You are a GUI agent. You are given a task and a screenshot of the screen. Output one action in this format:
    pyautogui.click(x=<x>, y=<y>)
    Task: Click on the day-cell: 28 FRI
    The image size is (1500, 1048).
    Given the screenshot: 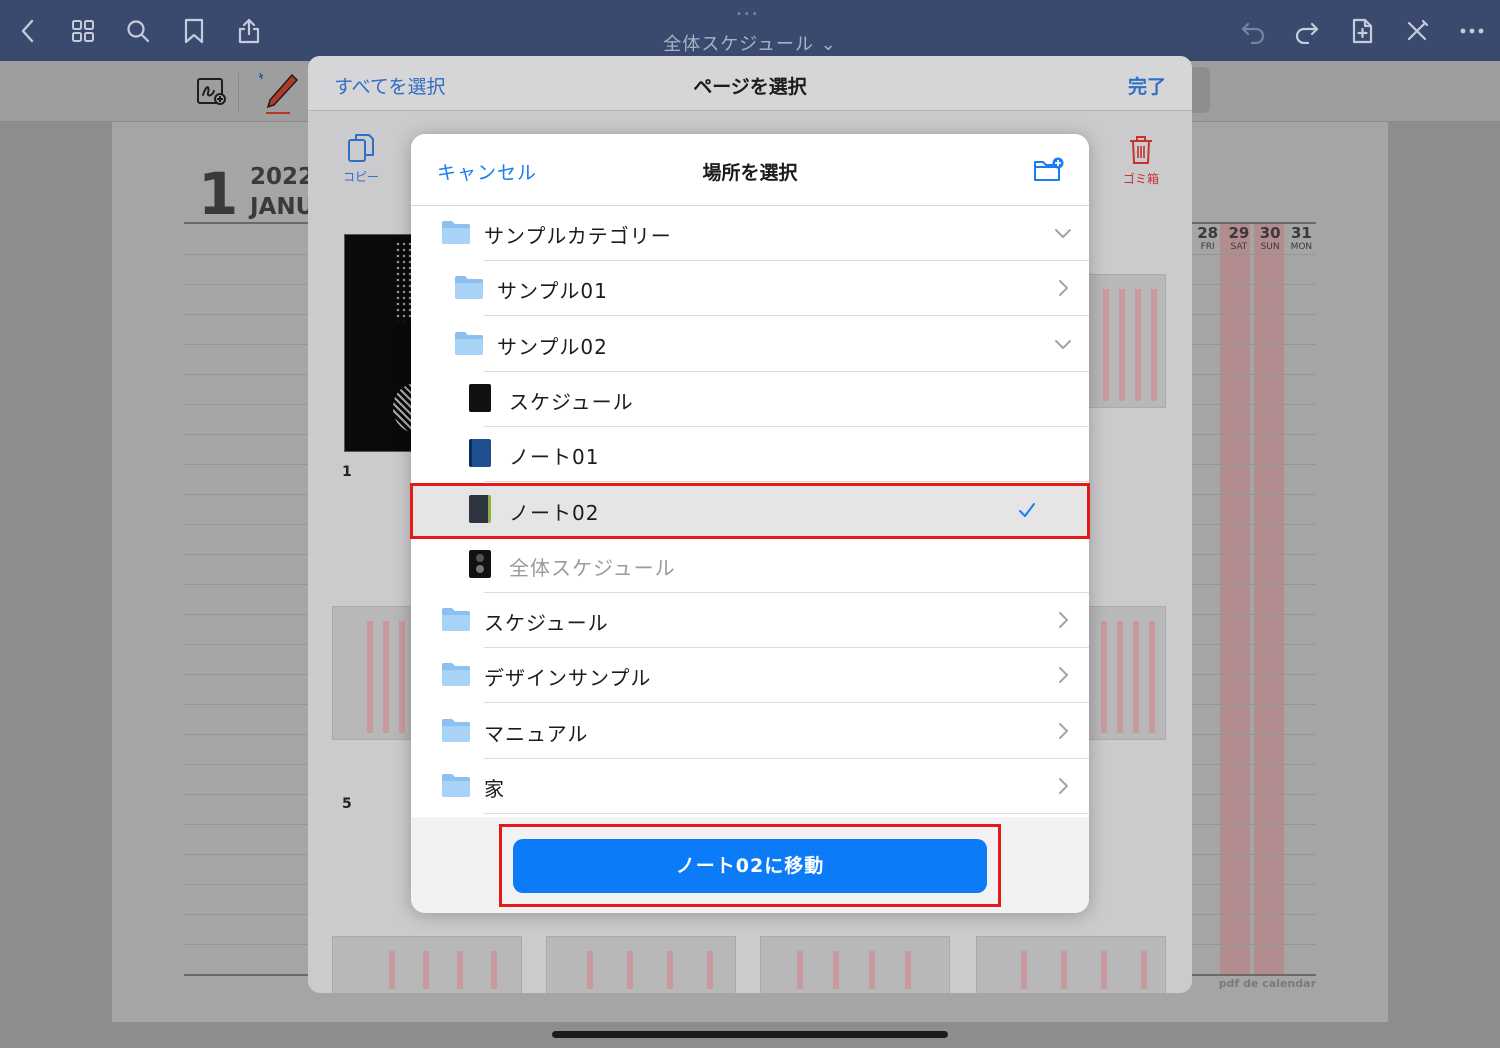 What is the action you would take?
    pyautogui.click(x=1208, y=238)
    